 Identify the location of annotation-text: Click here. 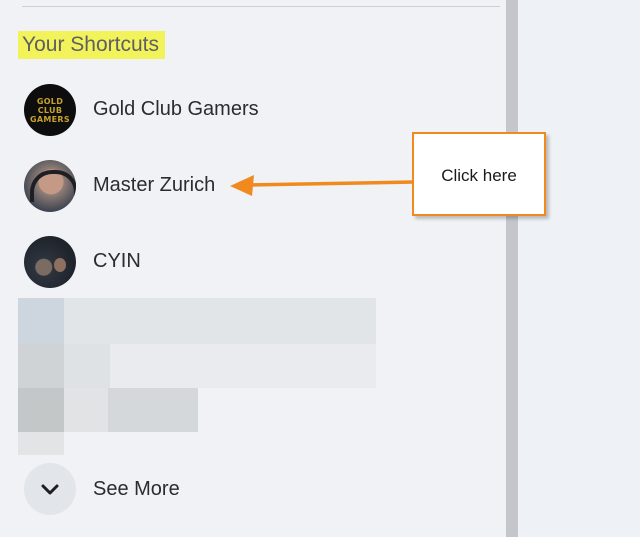
(479, 175).